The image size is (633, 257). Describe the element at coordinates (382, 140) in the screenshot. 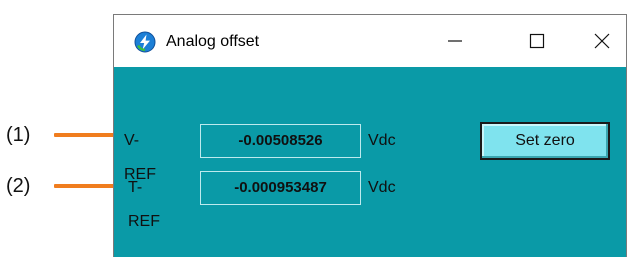

I see `vref-unit: Vdc` at that location.